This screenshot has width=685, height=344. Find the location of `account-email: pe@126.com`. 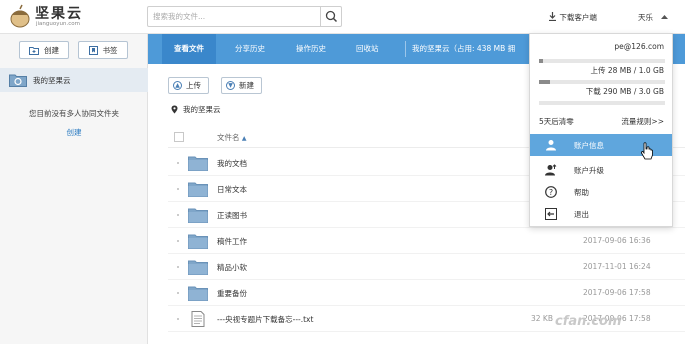

account-email: pe@126.com is located at coordinates (639, 46).